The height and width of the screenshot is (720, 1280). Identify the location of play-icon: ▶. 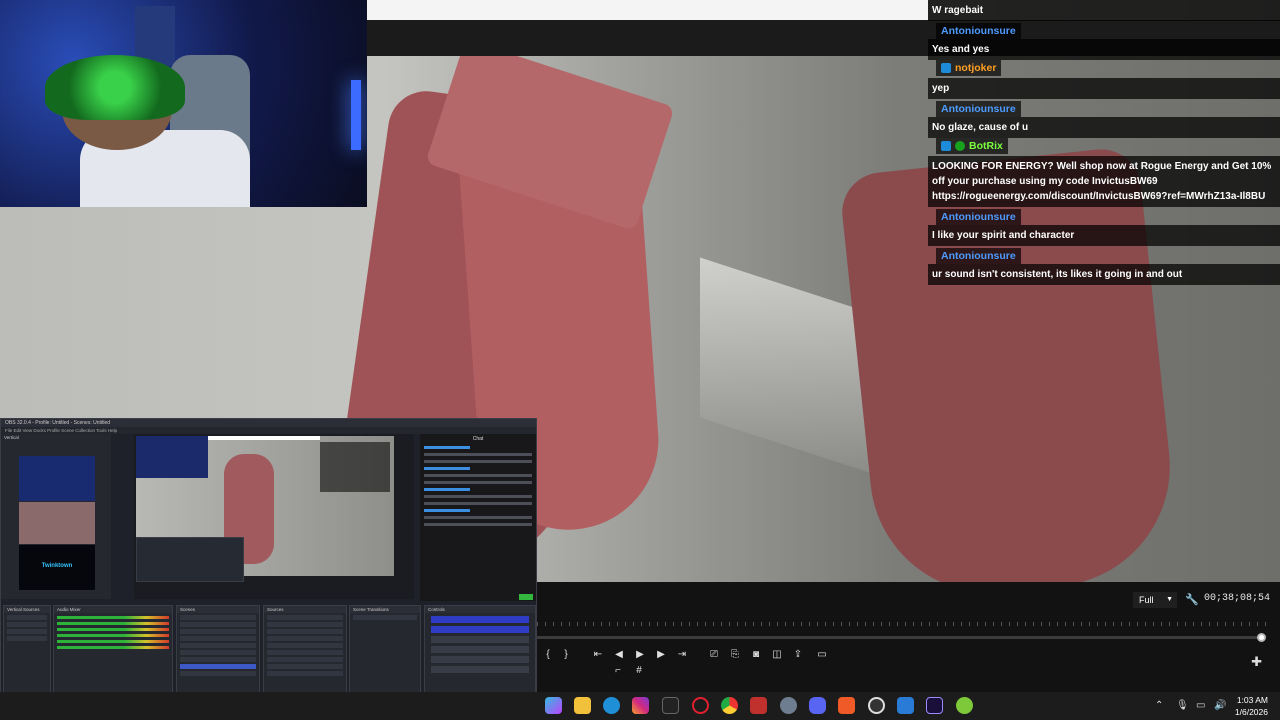
(640, 655).